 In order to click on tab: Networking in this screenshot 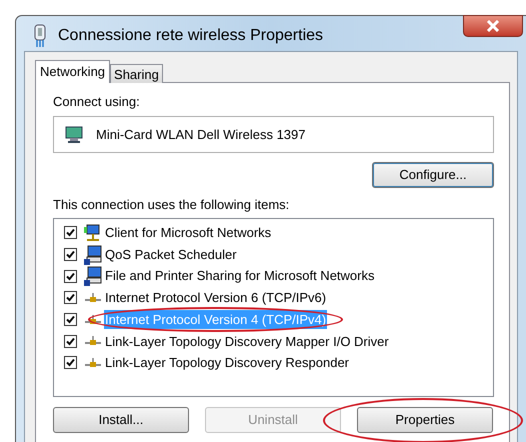, I will do `click(72, 71)`.